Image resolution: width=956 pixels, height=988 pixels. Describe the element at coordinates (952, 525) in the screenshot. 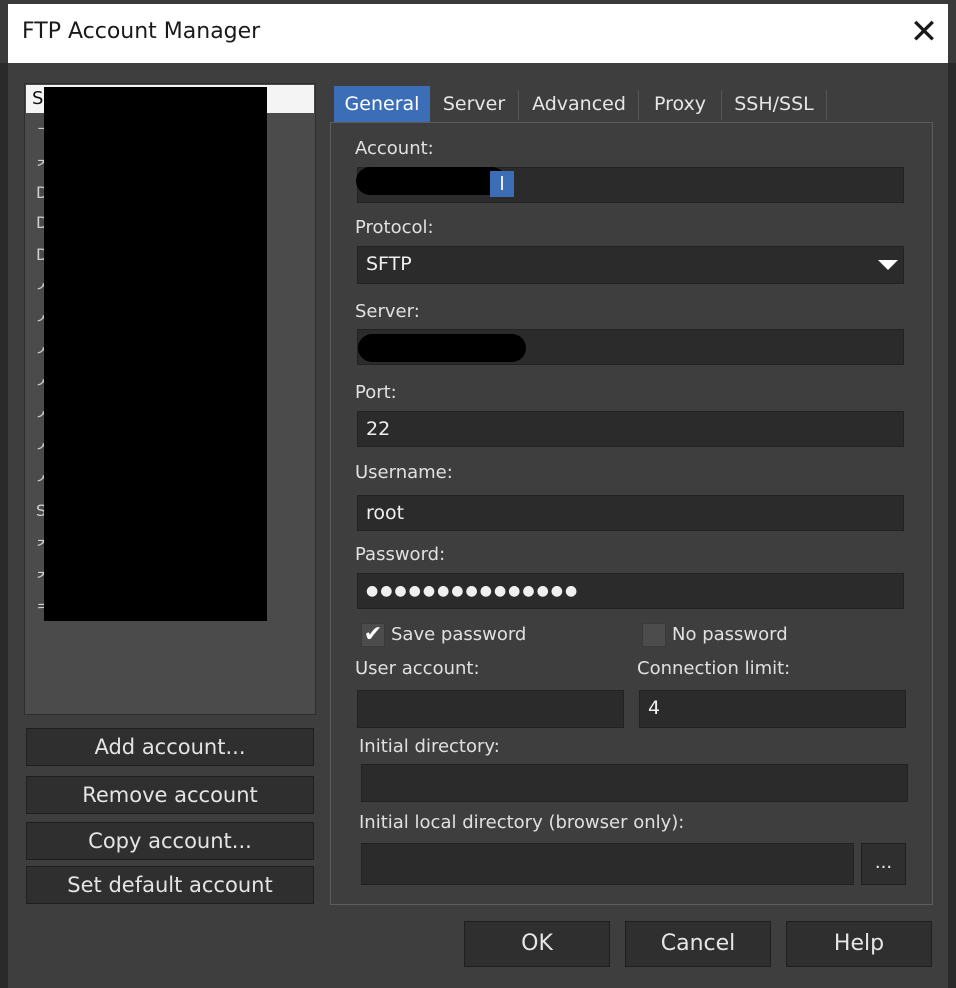

I see `background-window-edge-right` at that location.